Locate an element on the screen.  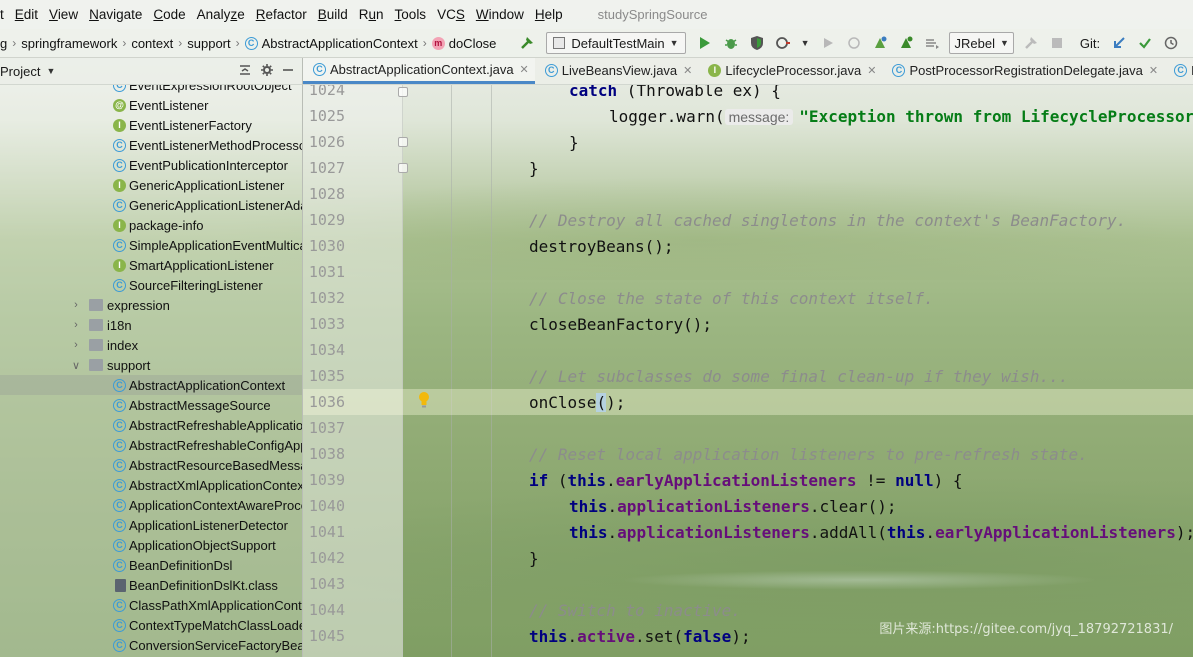
profile-icon is located at coordinates (783, 43).